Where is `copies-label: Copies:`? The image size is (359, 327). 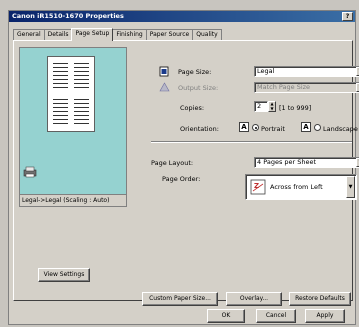
copies-label: Copies: is located at coordinates (192, 108).